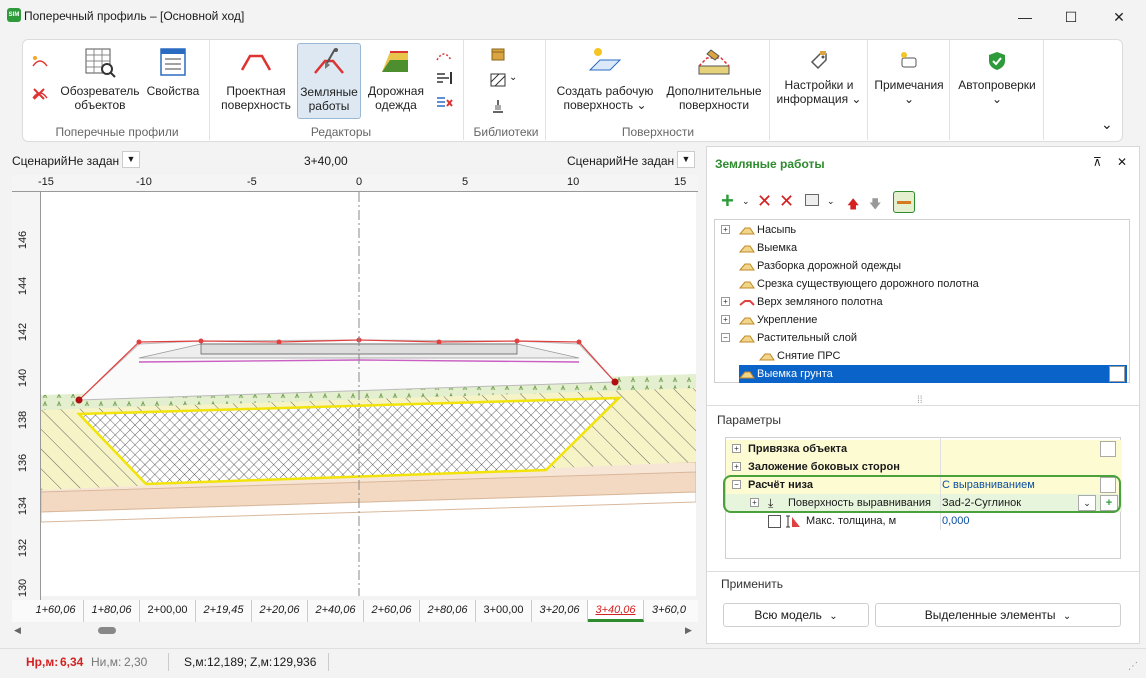 This screenshot has height=678, width=1146. What do you see at coordinates (1119, 17) in the screenshot?
I see `close-button: ✕` at bounding box center [1119, 17].